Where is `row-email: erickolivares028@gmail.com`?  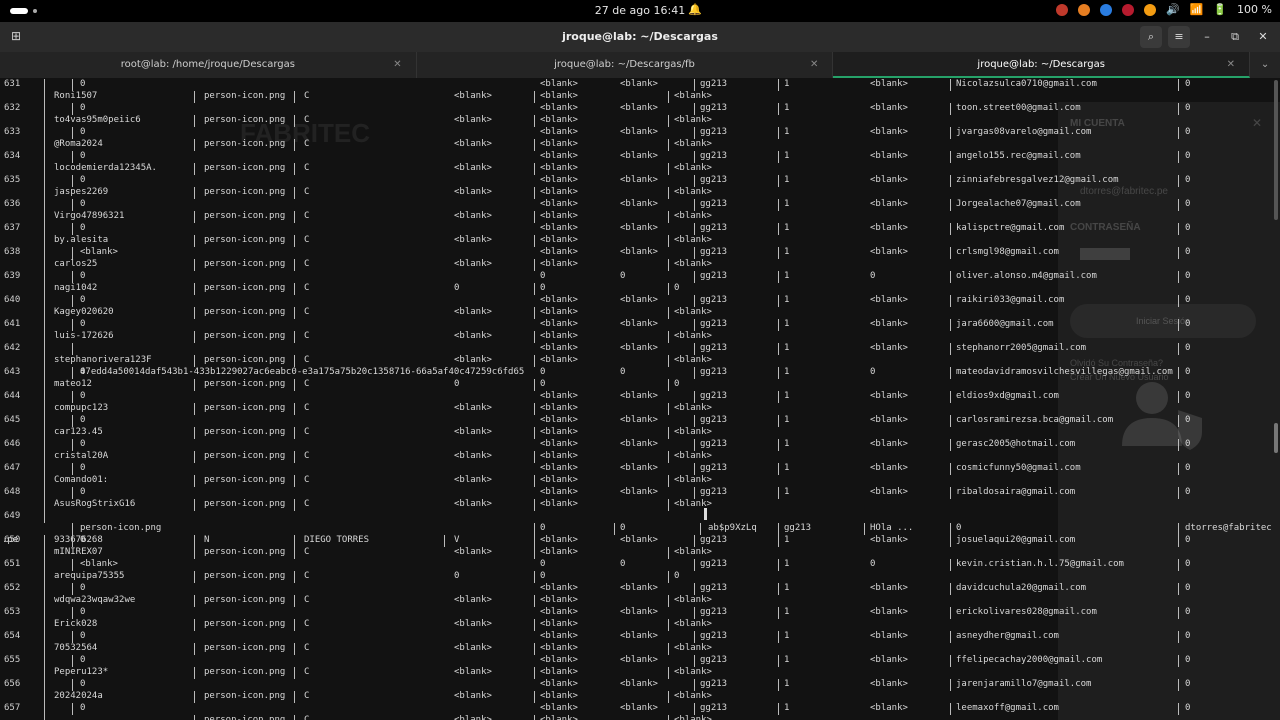
row-email: erickolivares028@gmail.com is located at coordinates (1026, 612).